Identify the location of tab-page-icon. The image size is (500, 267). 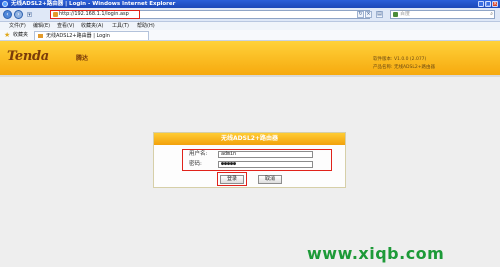
(40, 36).